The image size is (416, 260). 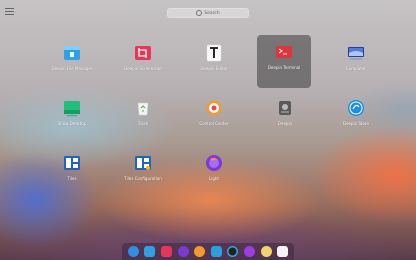 I want to click on computer-icon, so click(x=356, y=53).